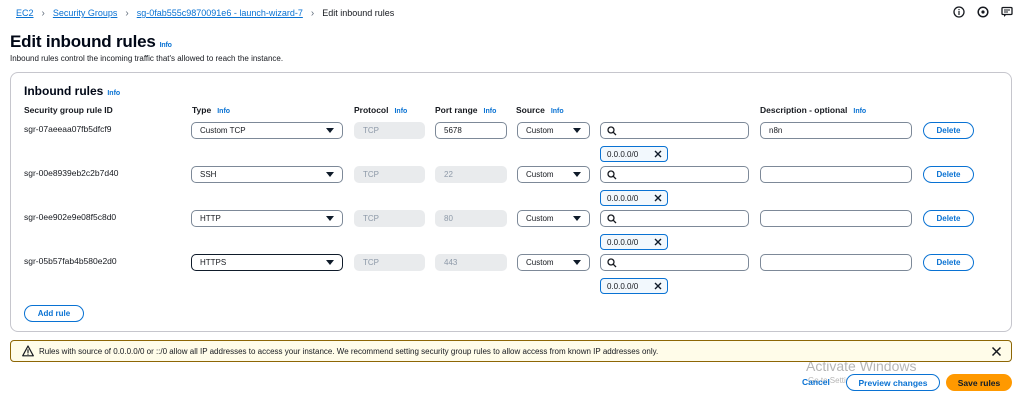 The width and height of the screenshot is (1024, 397). I want to click on panel-info-link: Info, so click(113, 93).